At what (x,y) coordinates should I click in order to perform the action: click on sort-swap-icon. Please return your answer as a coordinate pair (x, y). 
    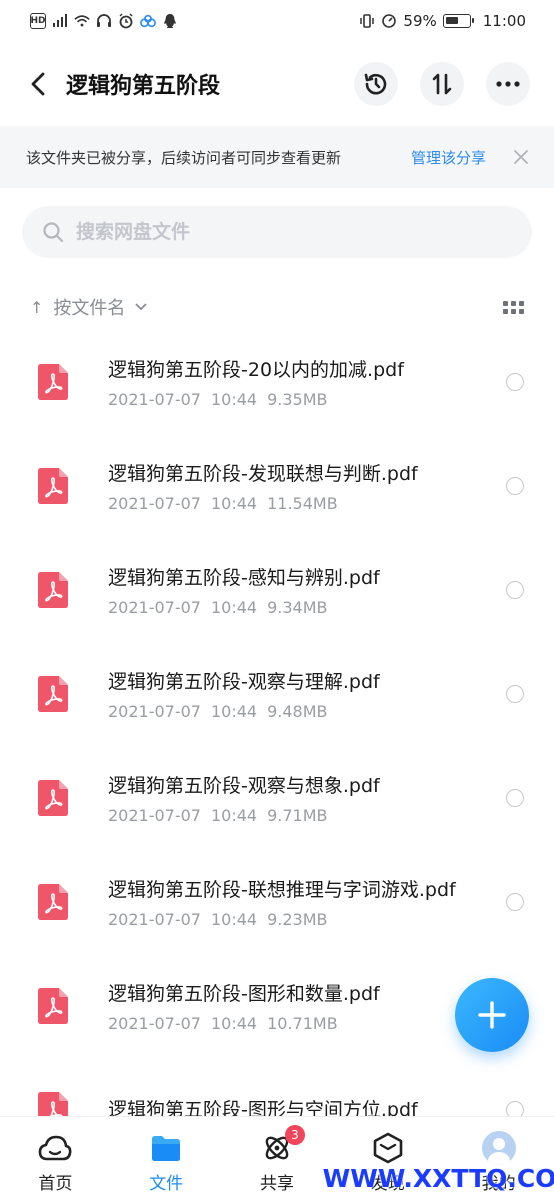
    Looking at the image, I should click on (442, 84).